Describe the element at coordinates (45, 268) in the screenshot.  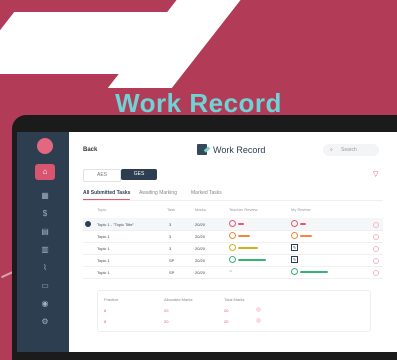
I see `attachment-icon: ⌇` at that location.